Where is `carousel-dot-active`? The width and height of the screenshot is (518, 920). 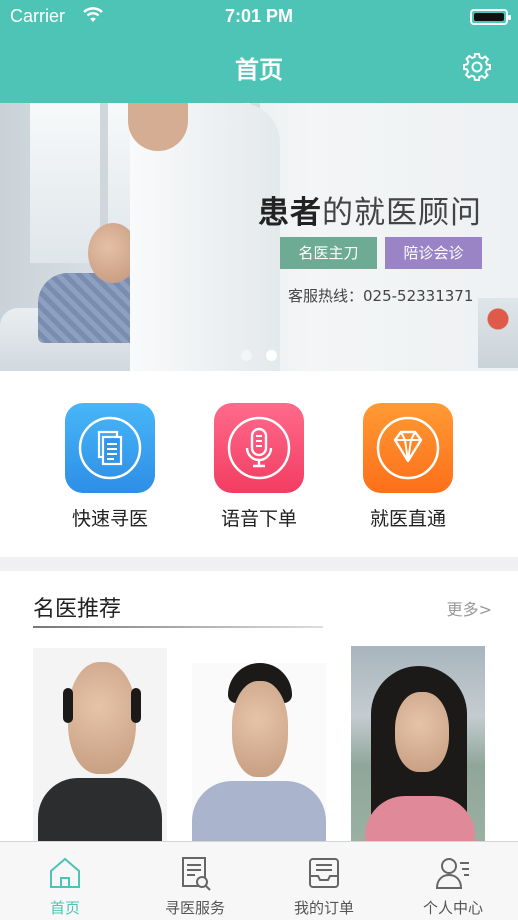
carousel-dot-active is located at coordinates (271, 355).